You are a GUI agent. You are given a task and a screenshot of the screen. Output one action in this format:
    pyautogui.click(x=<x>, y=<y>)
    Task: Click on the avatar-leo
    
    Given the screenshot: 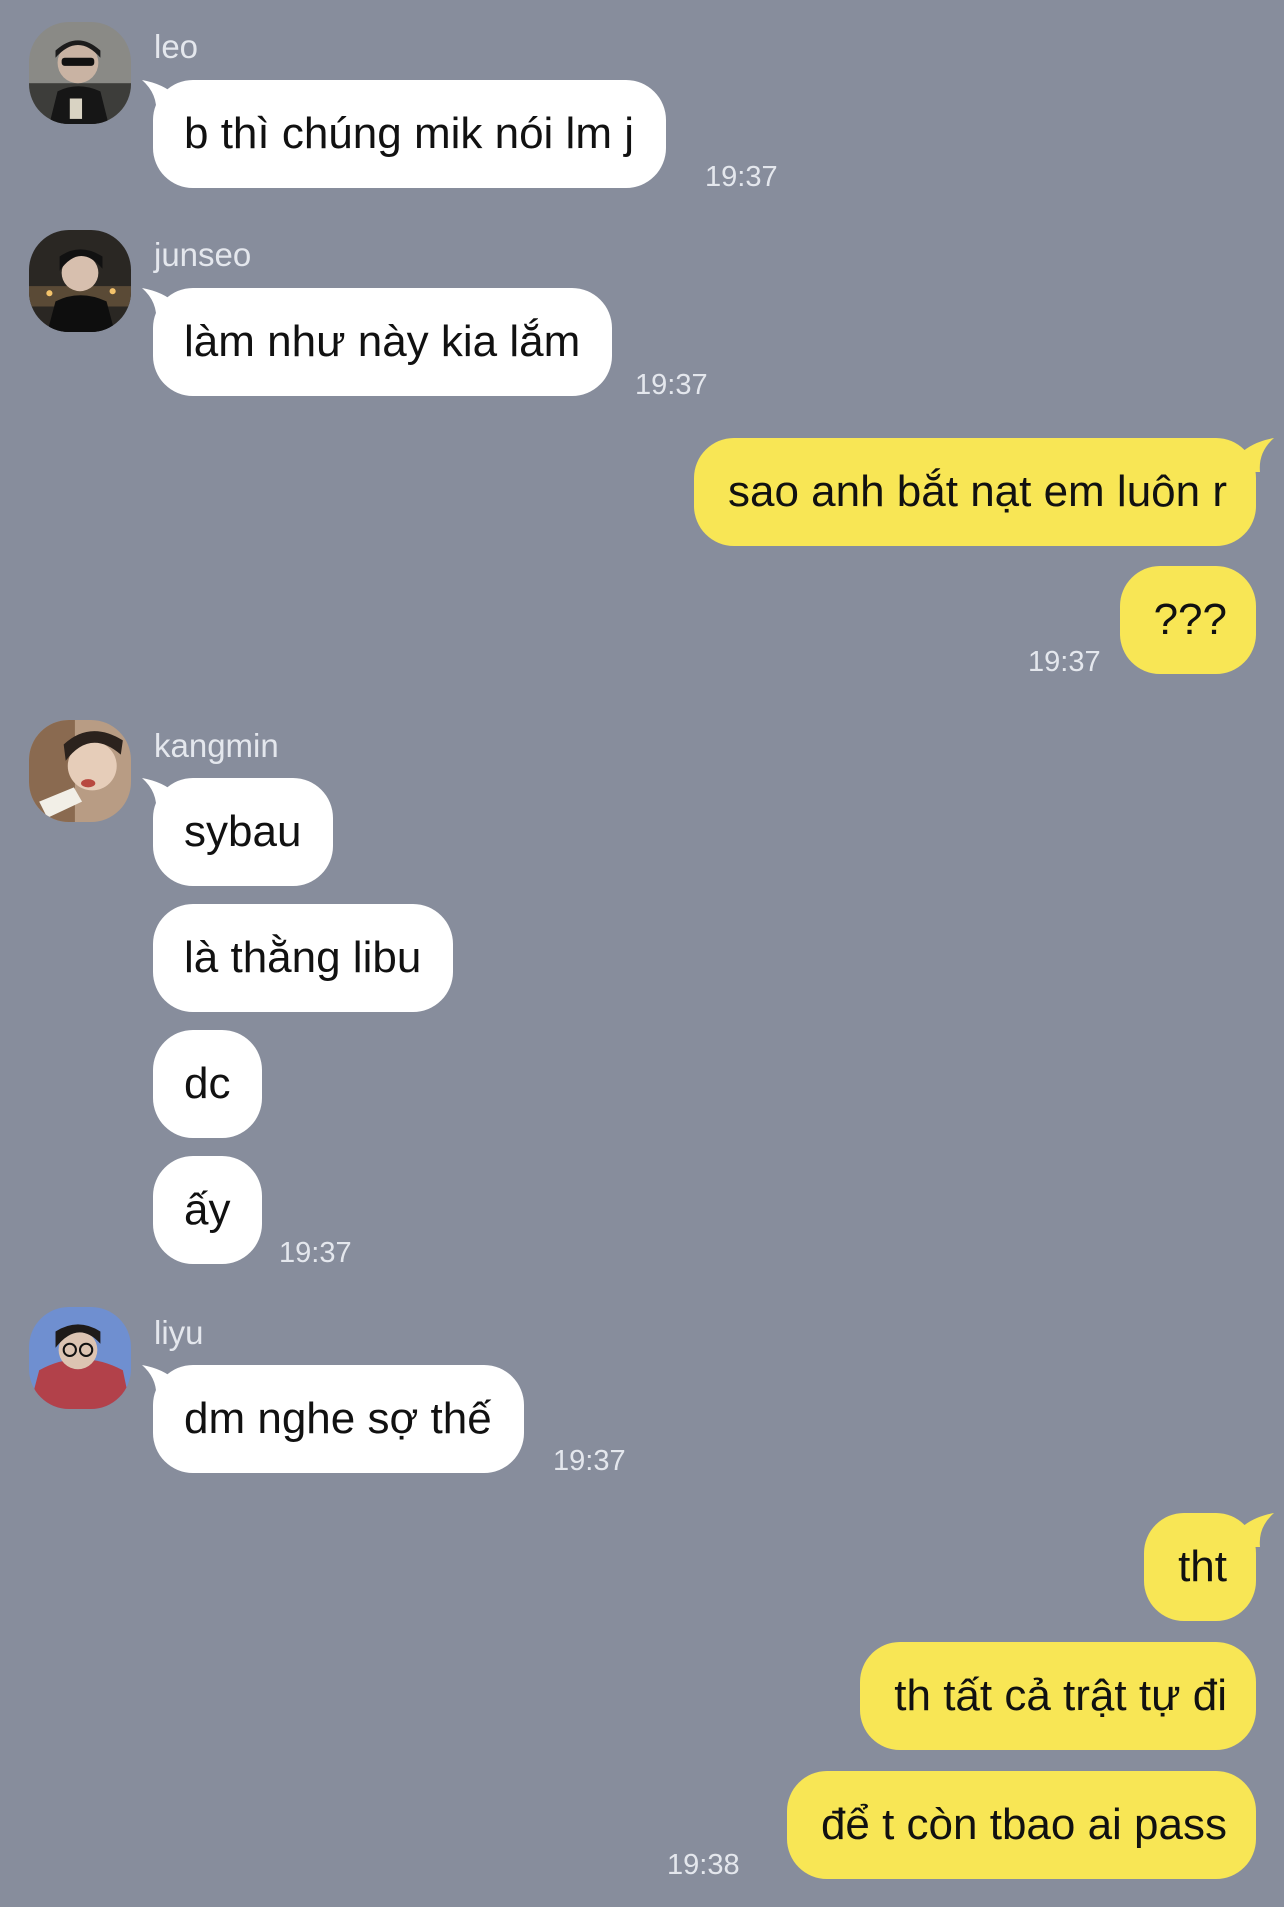 What is the action you would take?
    pyautogui.click(x=80, y=73)
    